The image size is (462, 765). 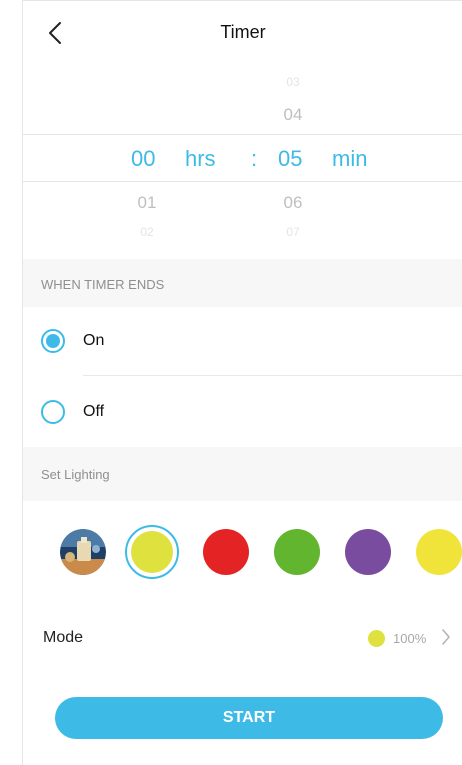 I want to click on hours-below-far: 02, so click(x=147, y=232).